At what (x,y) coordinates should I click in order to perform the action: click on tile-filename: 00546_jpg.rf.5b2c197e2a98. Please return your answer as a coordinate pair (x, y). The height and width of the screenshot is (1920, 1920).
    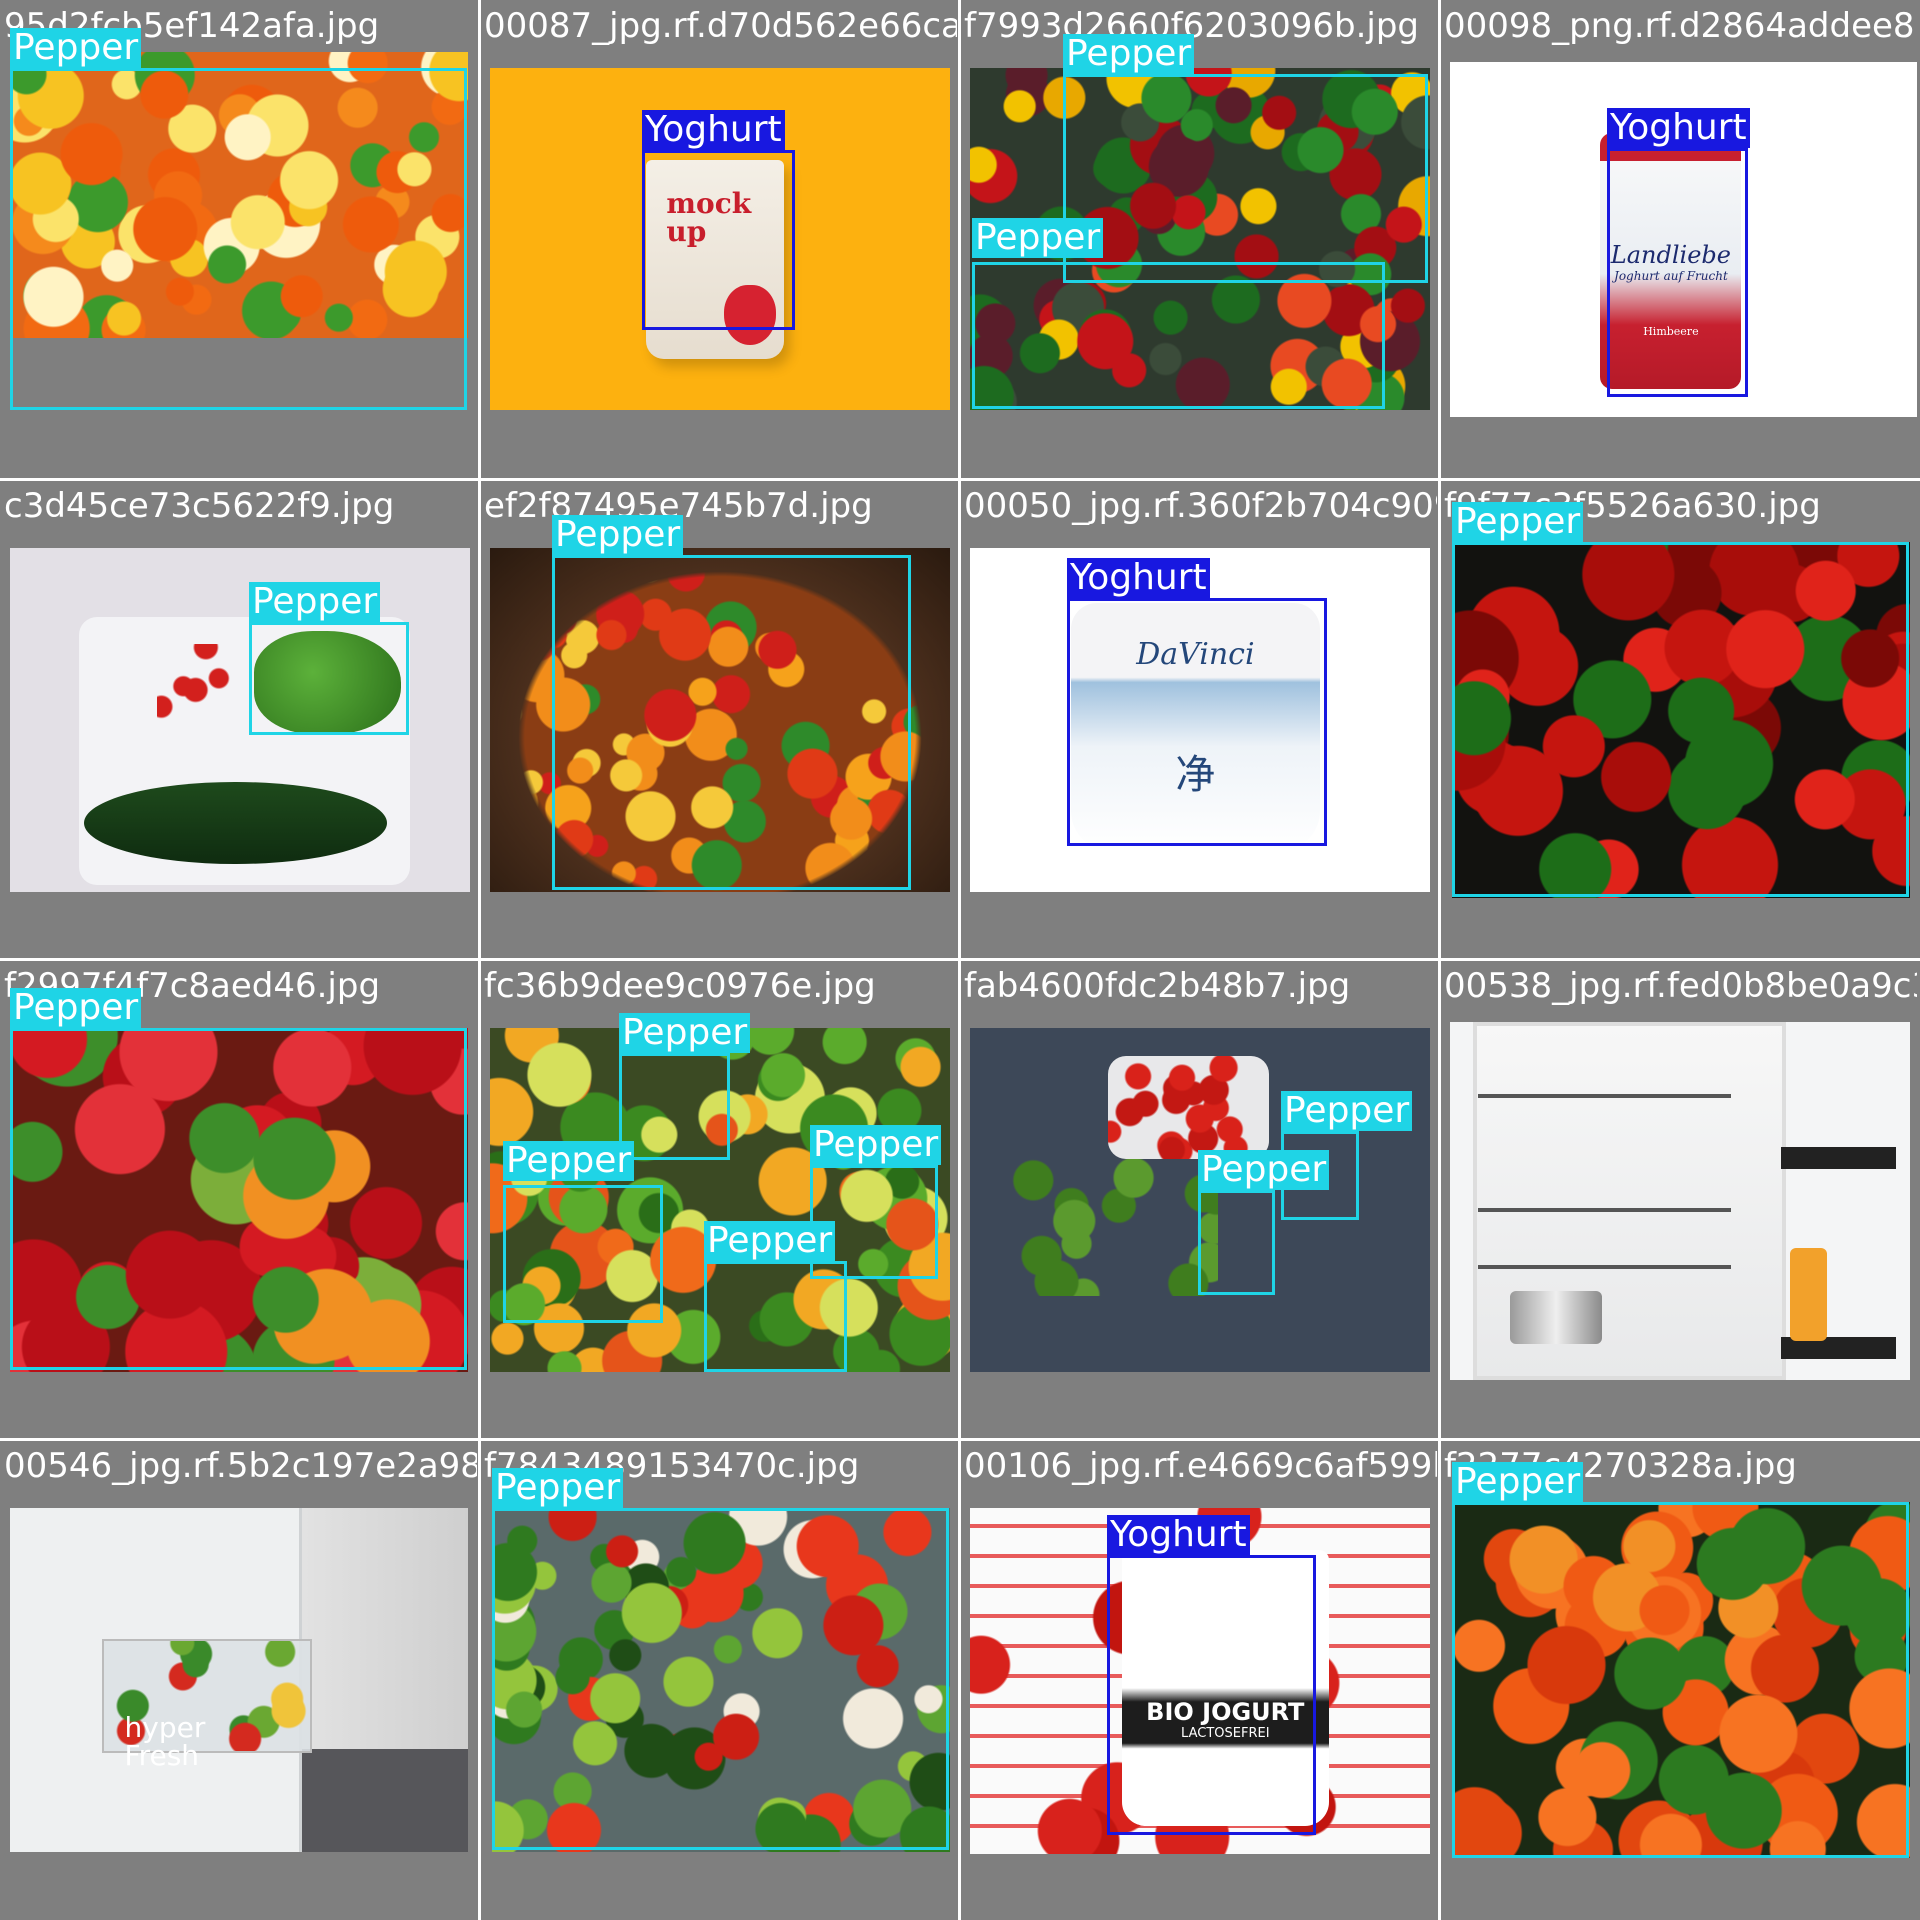
    Looking at the image, I should click on (240, 1466).